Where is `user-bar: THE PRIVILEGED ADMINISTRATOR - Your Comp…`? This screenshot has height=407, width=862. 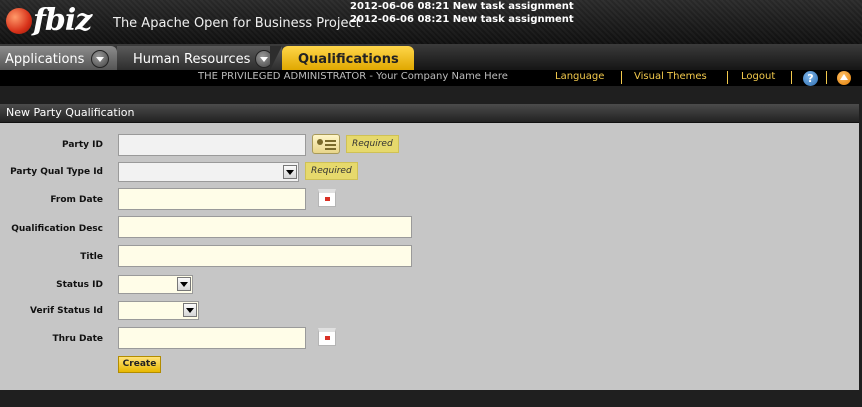 user-bar: THE PRIVILEGED ADMINISTRATOR - Your Comp… is located at coordinates (431, 78).